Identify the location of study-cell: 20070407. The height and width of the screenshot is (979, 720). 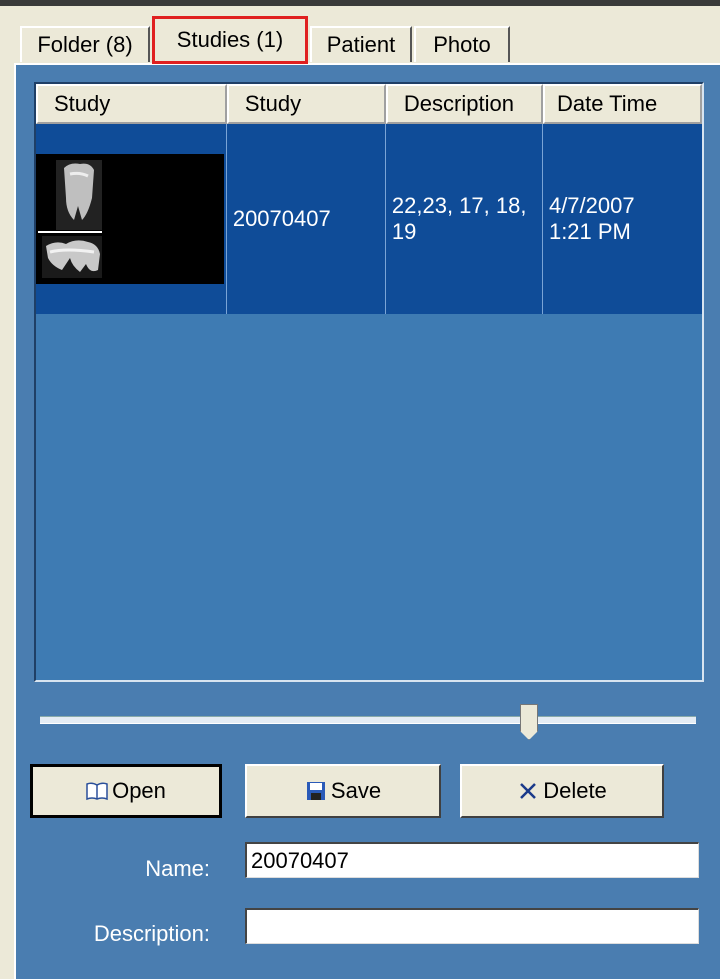
(306, 219).